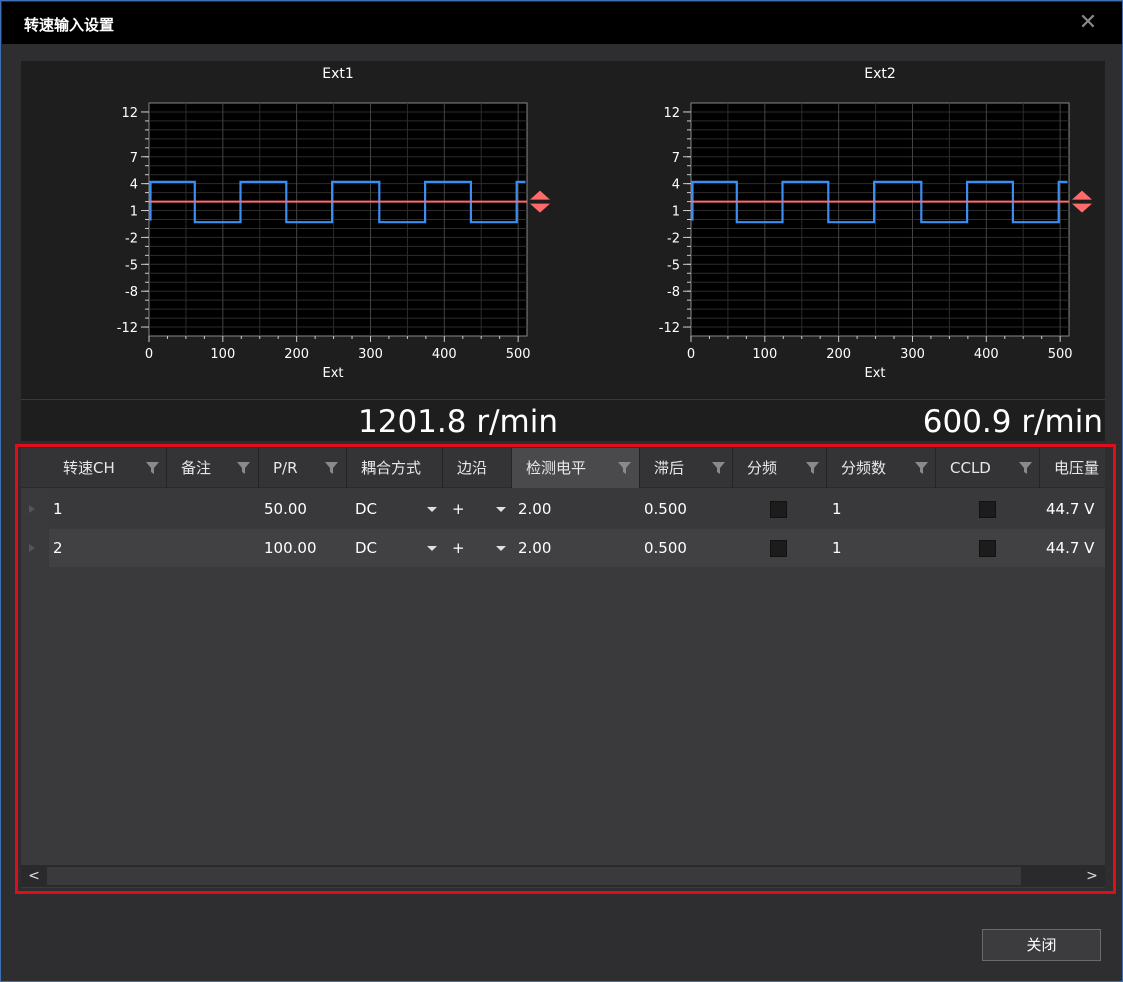 The image size is (1123, 982). Describe the element at coordinates (838, 354) in the screenshot. I see `x-tick-label: 200` at that location.